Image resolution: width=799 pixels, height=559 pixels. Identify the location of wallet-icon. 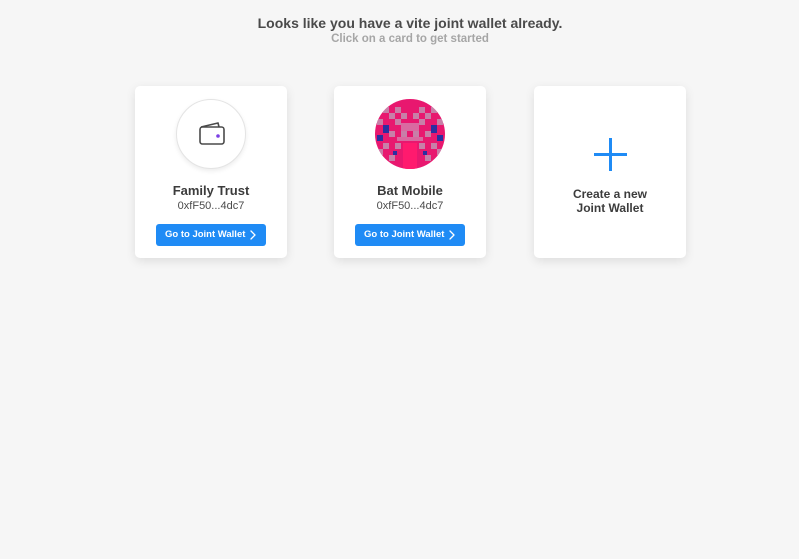
(212, 133).